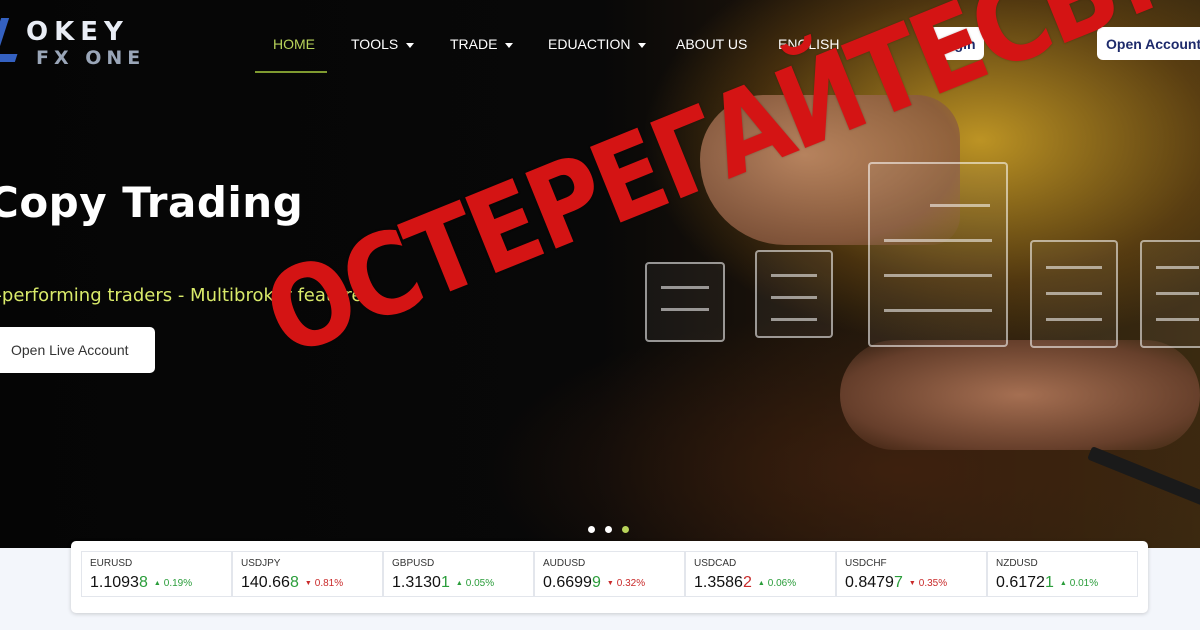 This screenshot has width=1200, height=630. I want to click on ticker-change: ▲ 0.06%, so click(777, 583).